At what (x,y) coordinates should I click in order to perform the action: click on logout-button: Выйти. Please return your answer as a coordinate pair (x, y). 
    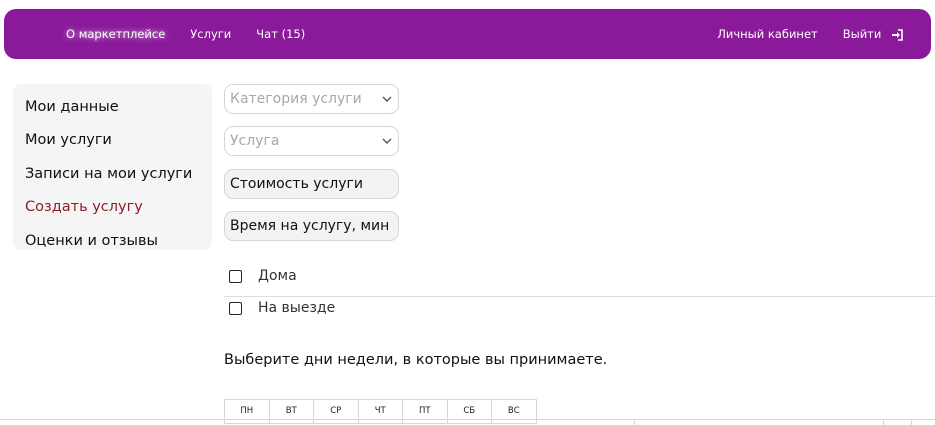
    Looking at the image, I should click on (873, 34).